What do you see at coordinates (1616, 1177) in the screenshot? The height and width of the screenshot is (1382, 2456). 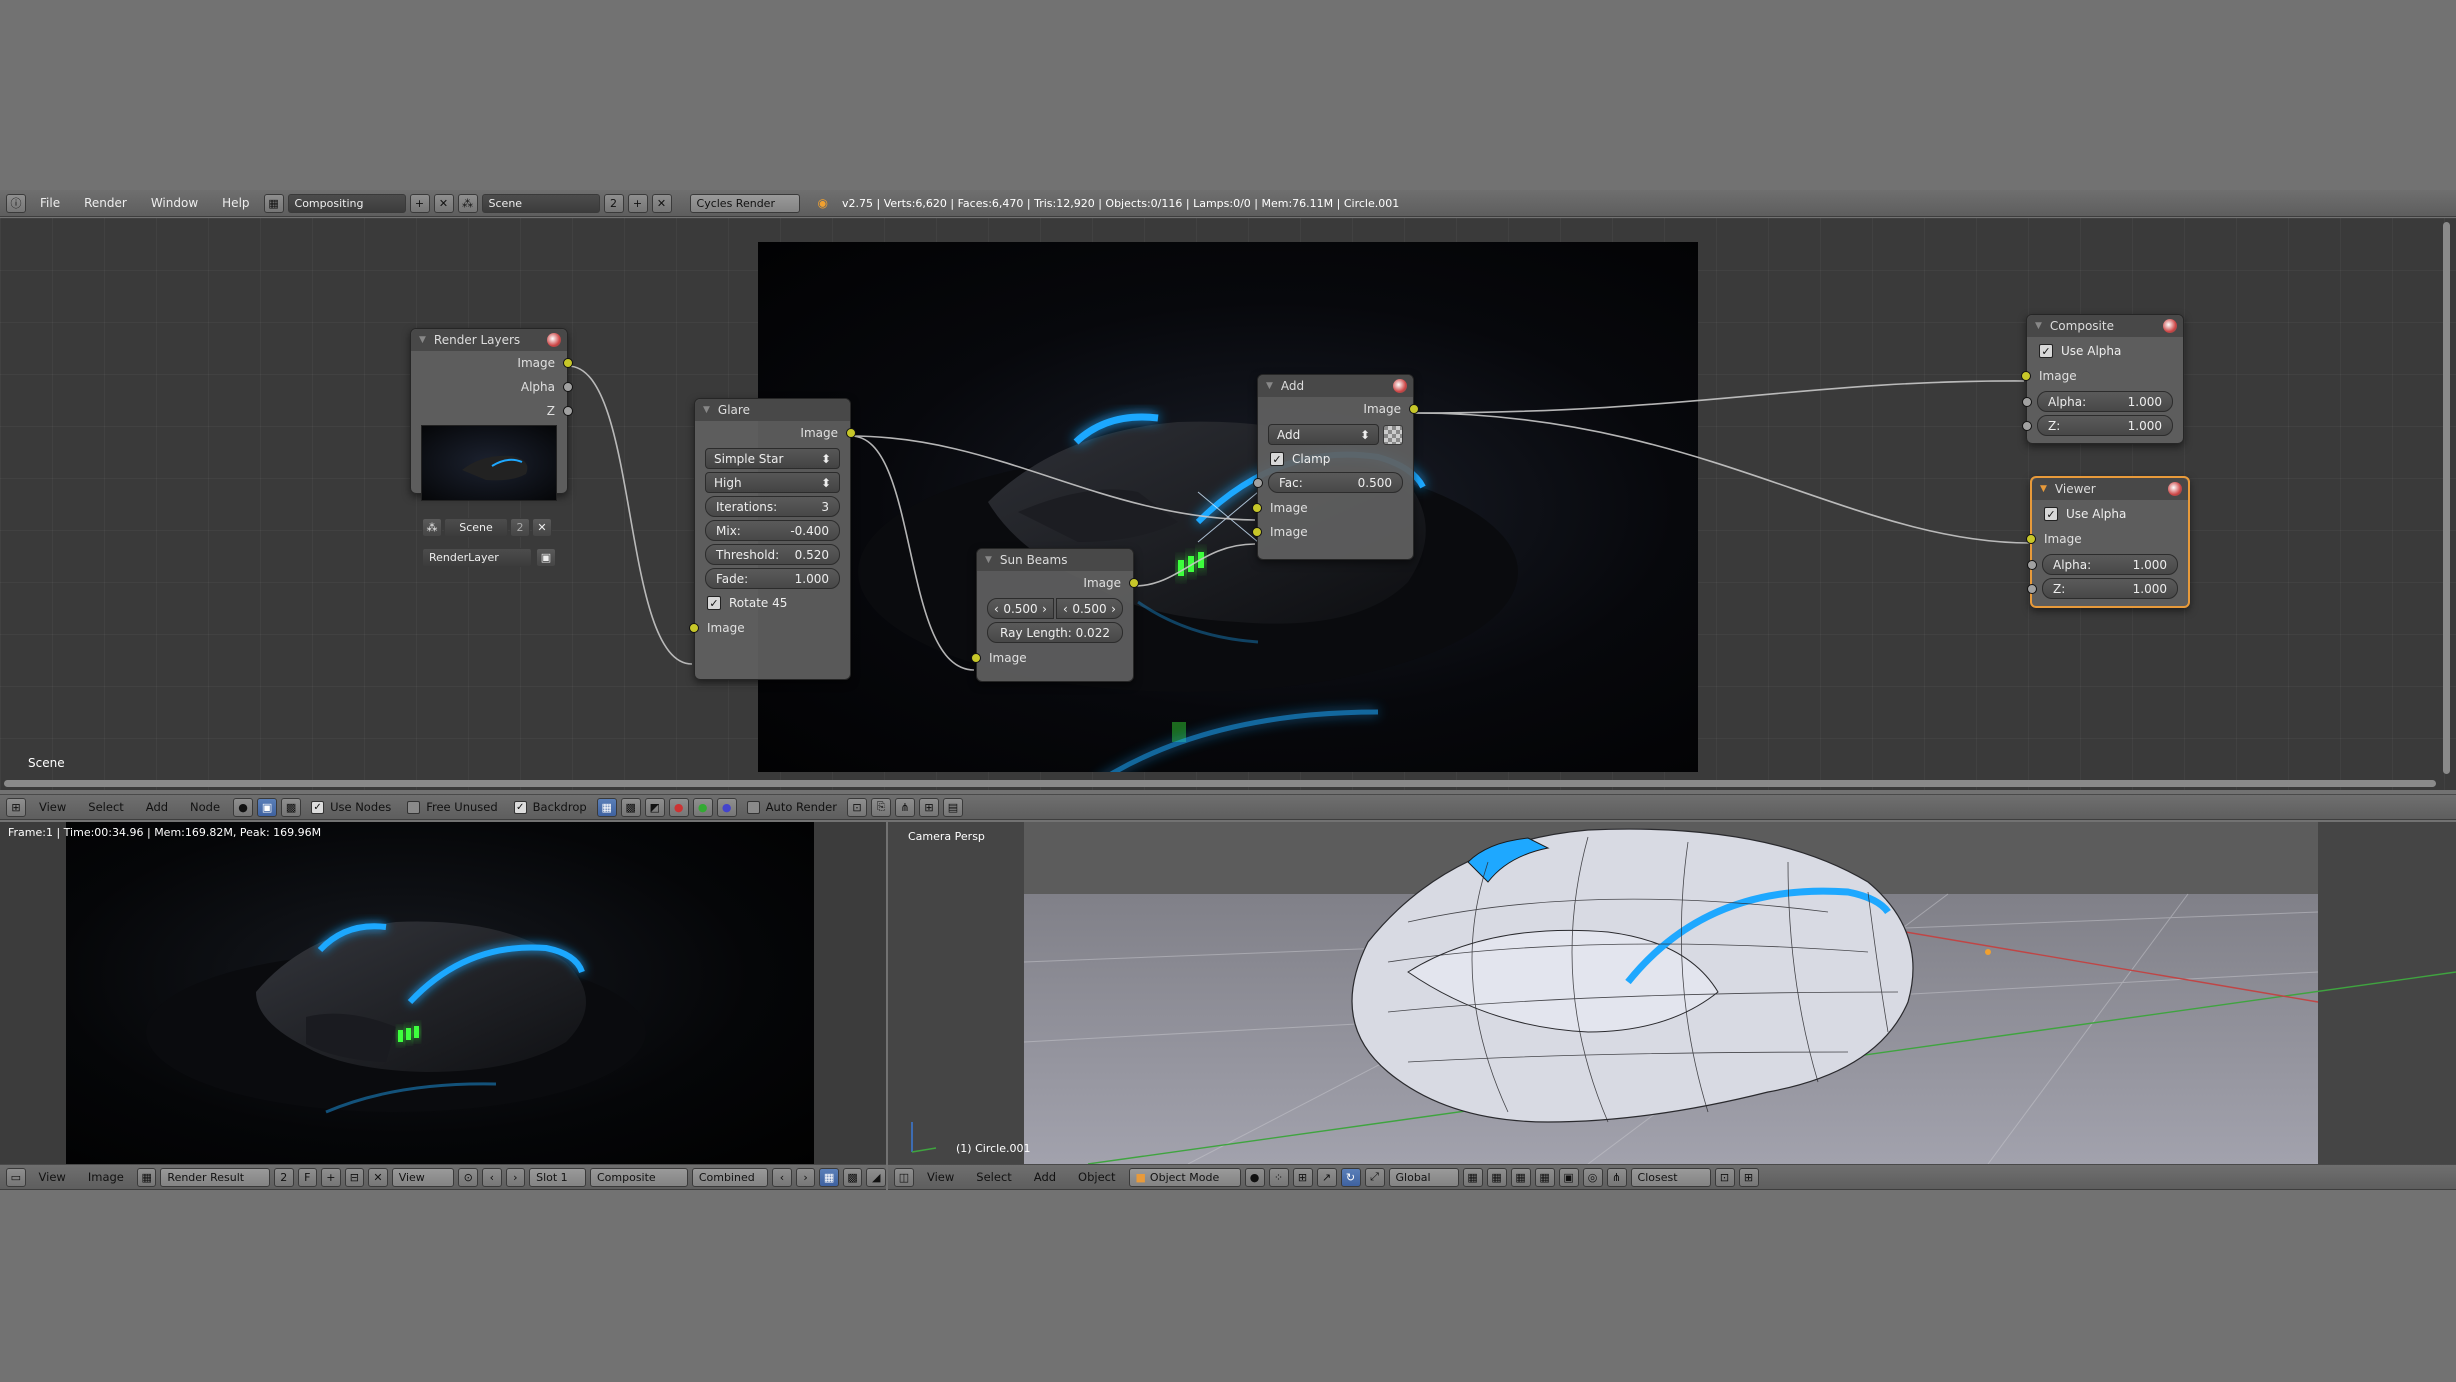 I see `snap-magnet-icon: ⋔` at bounding box center [1616, 1177].